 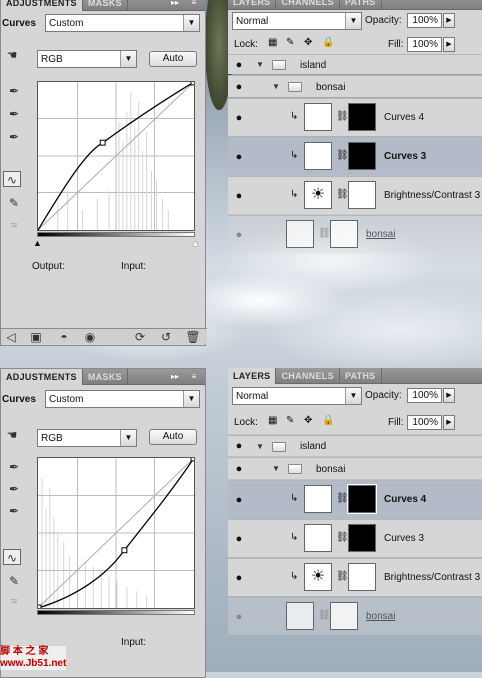 I want to click on back-arrow-icon: ◁, so click(x=11, y=337).